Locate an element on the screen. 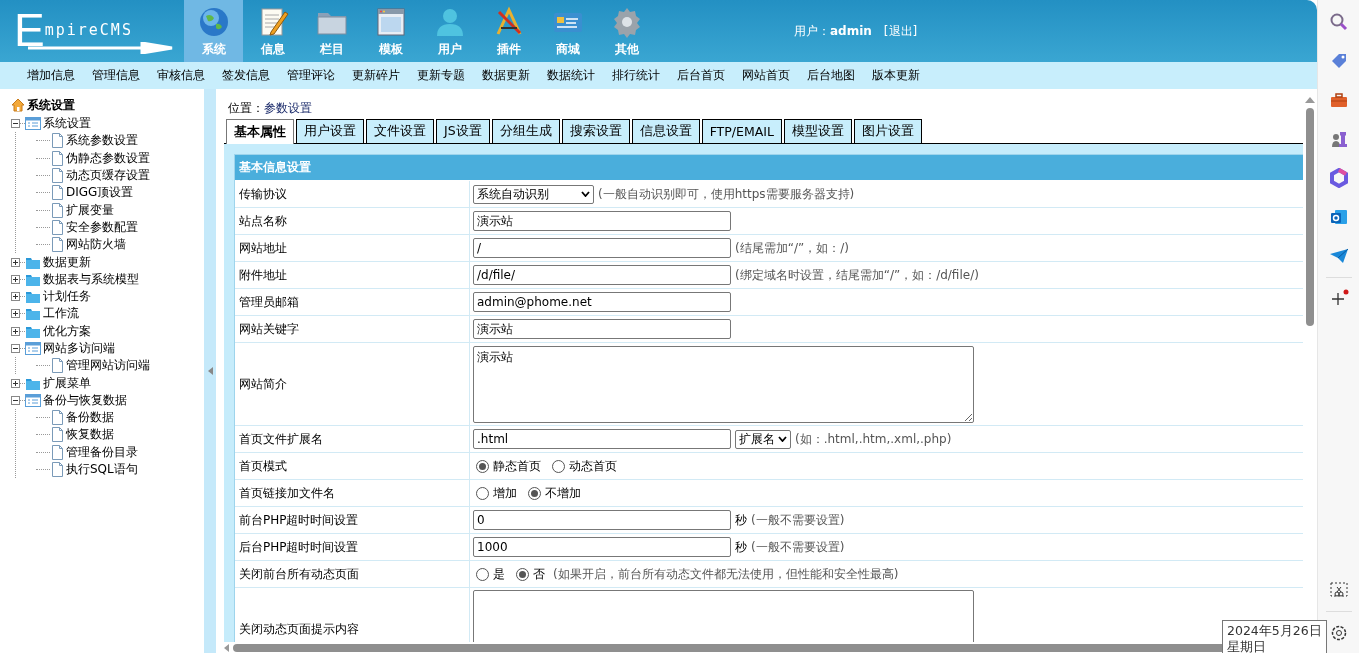 Image resolution: width=1359 pixels, height=653 pixels. ring-icon is located at coordinates (1338, 178).